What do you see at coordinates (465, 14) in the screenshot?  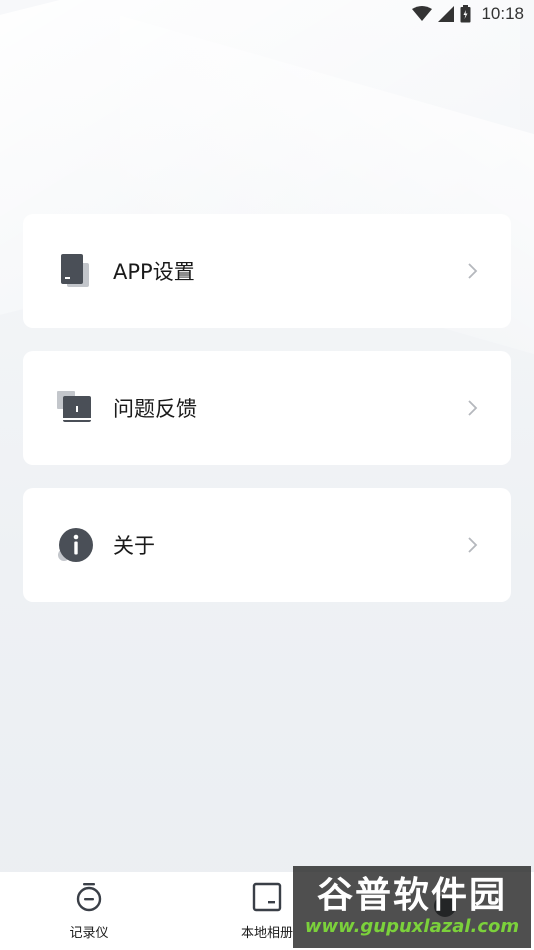 I see `battery-icon` at bounding box center [465, 14].